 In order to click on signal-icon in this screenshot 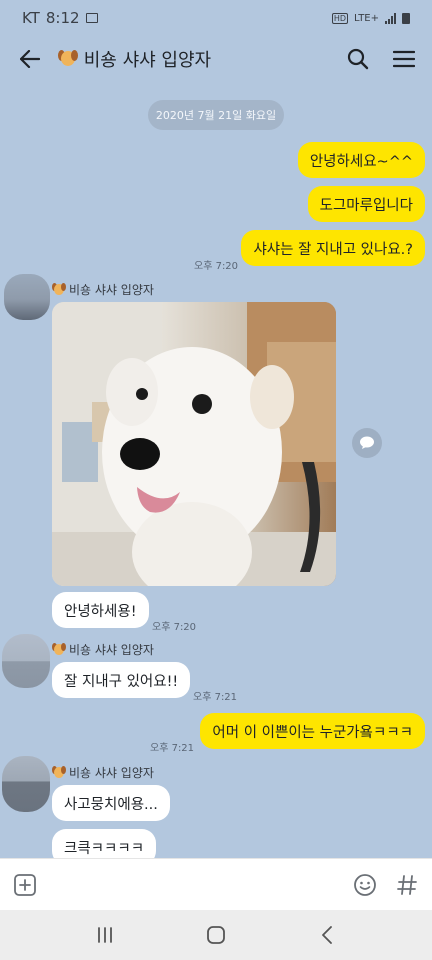, I will do `click(390, 18)`.